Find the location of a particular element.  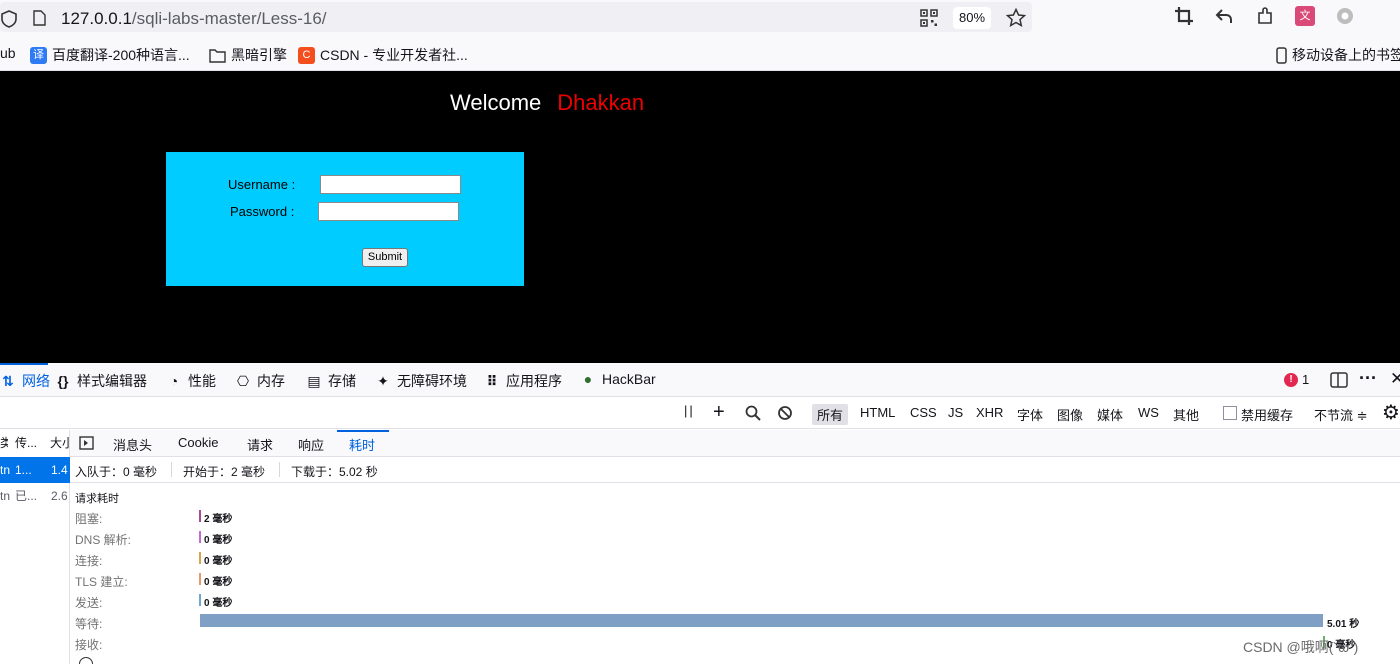

tab-response: 响应 is located at coordinates (311, 444).